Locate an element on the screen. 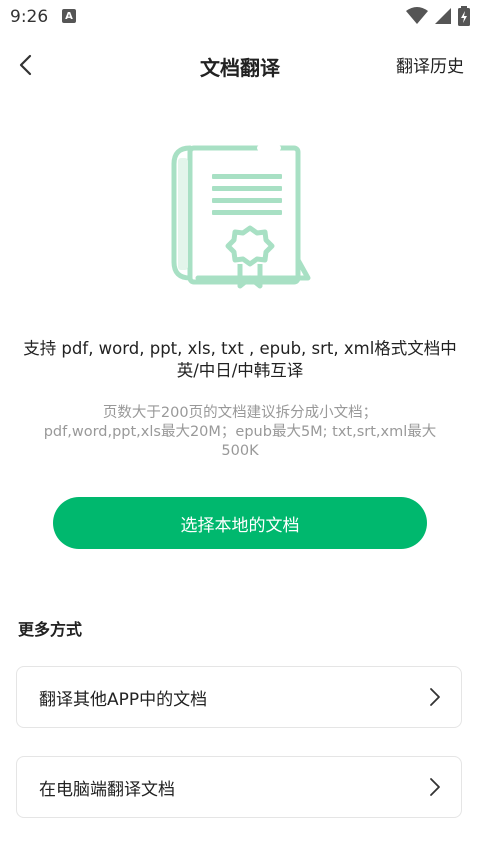 This screenshot has width=480, height=855. supported-formats-line-2: 英/中日/中韩互译 is located at coordinates (240, 370).